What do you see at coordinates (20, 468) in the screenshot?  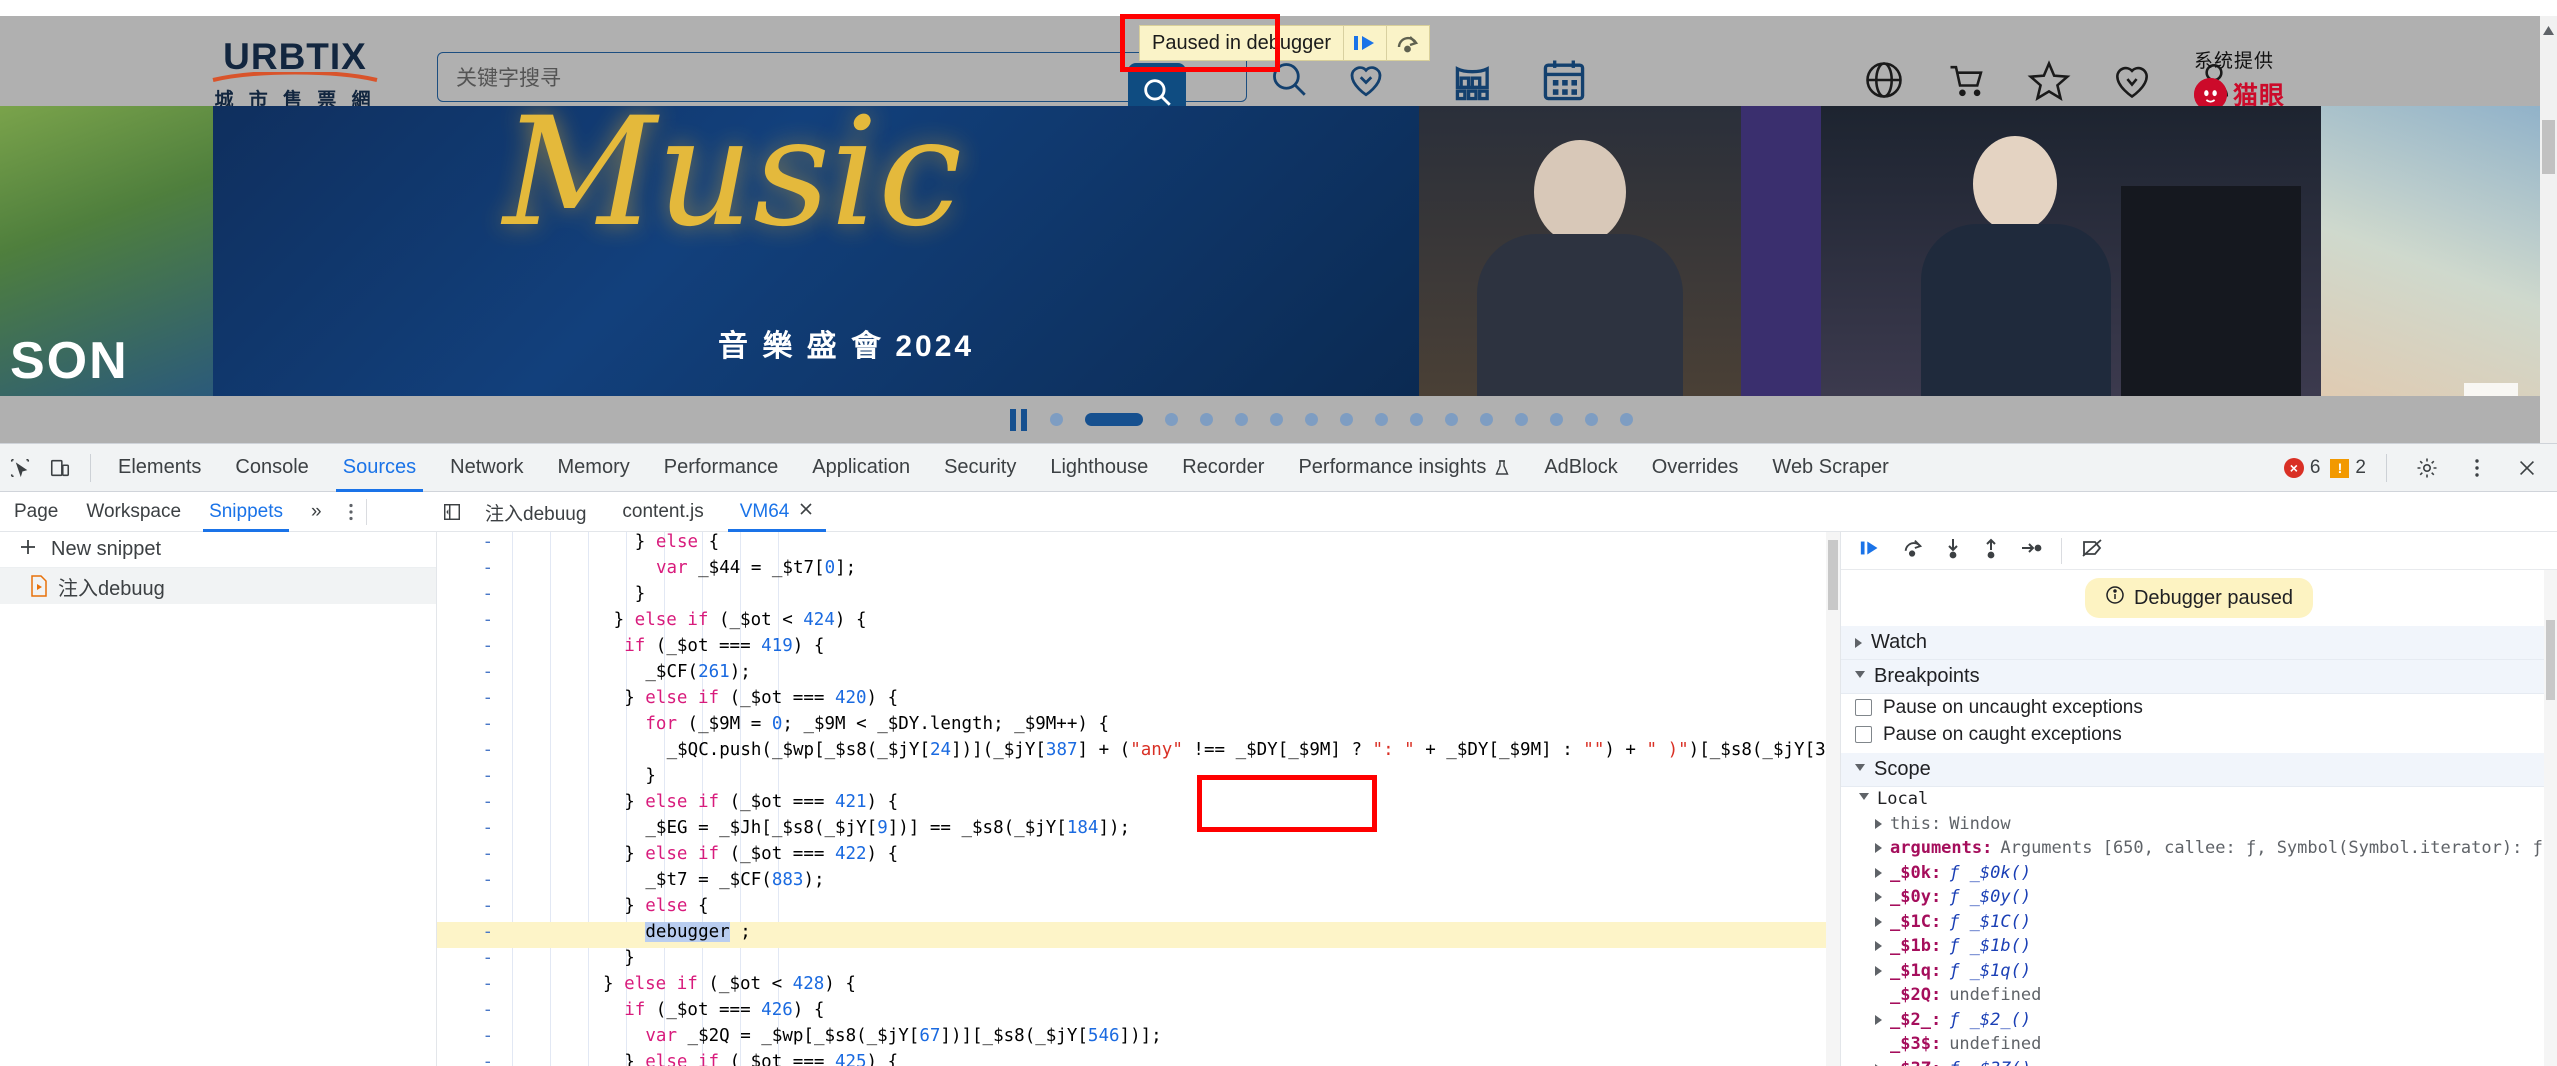 I see `inspect-element-icon` at bounding box center [20, 468].